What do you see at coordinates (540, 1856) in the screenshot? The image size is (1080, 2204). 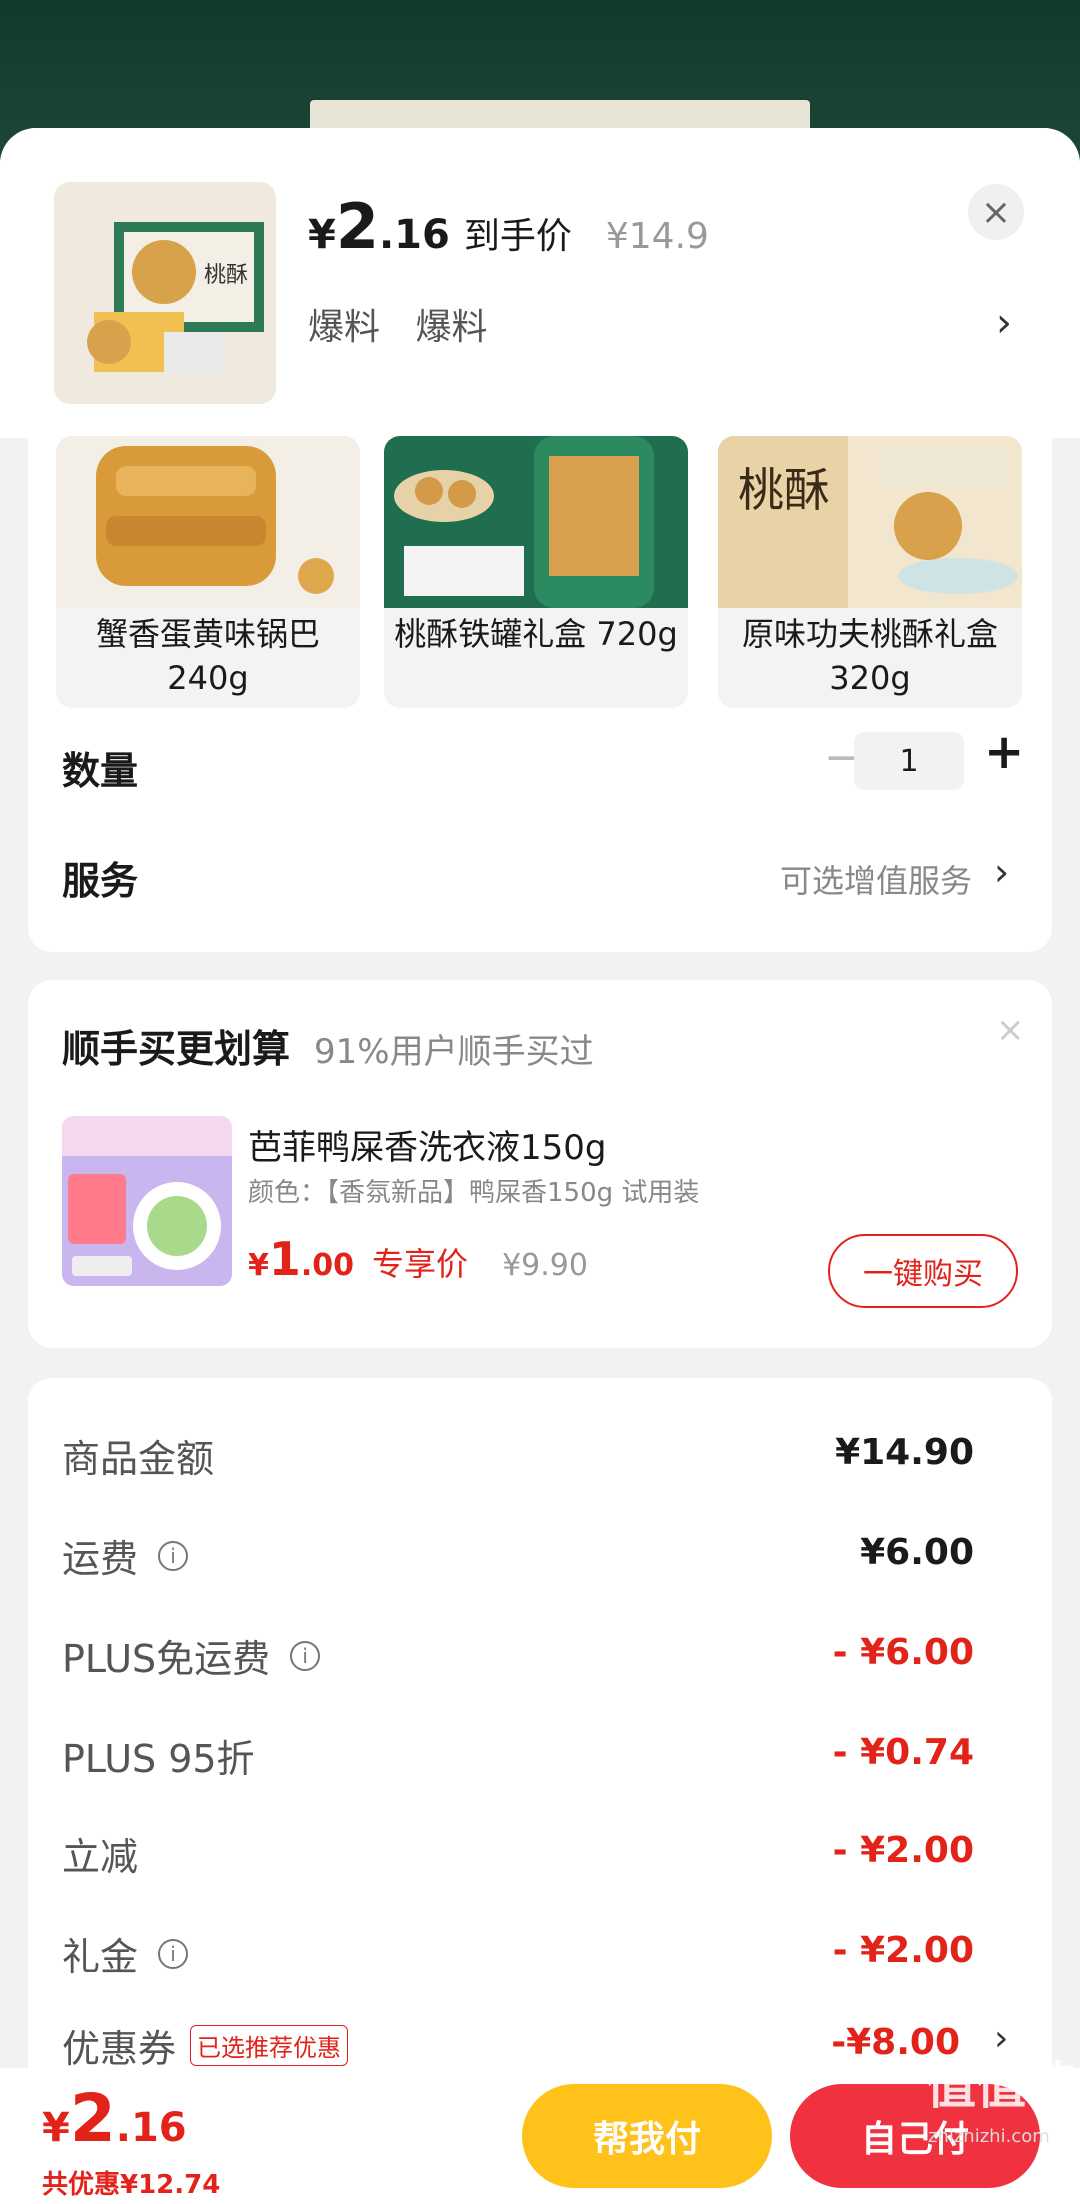 I see `summary-row: 立减 - ¥2.00` at bounding box center [540, 1856].